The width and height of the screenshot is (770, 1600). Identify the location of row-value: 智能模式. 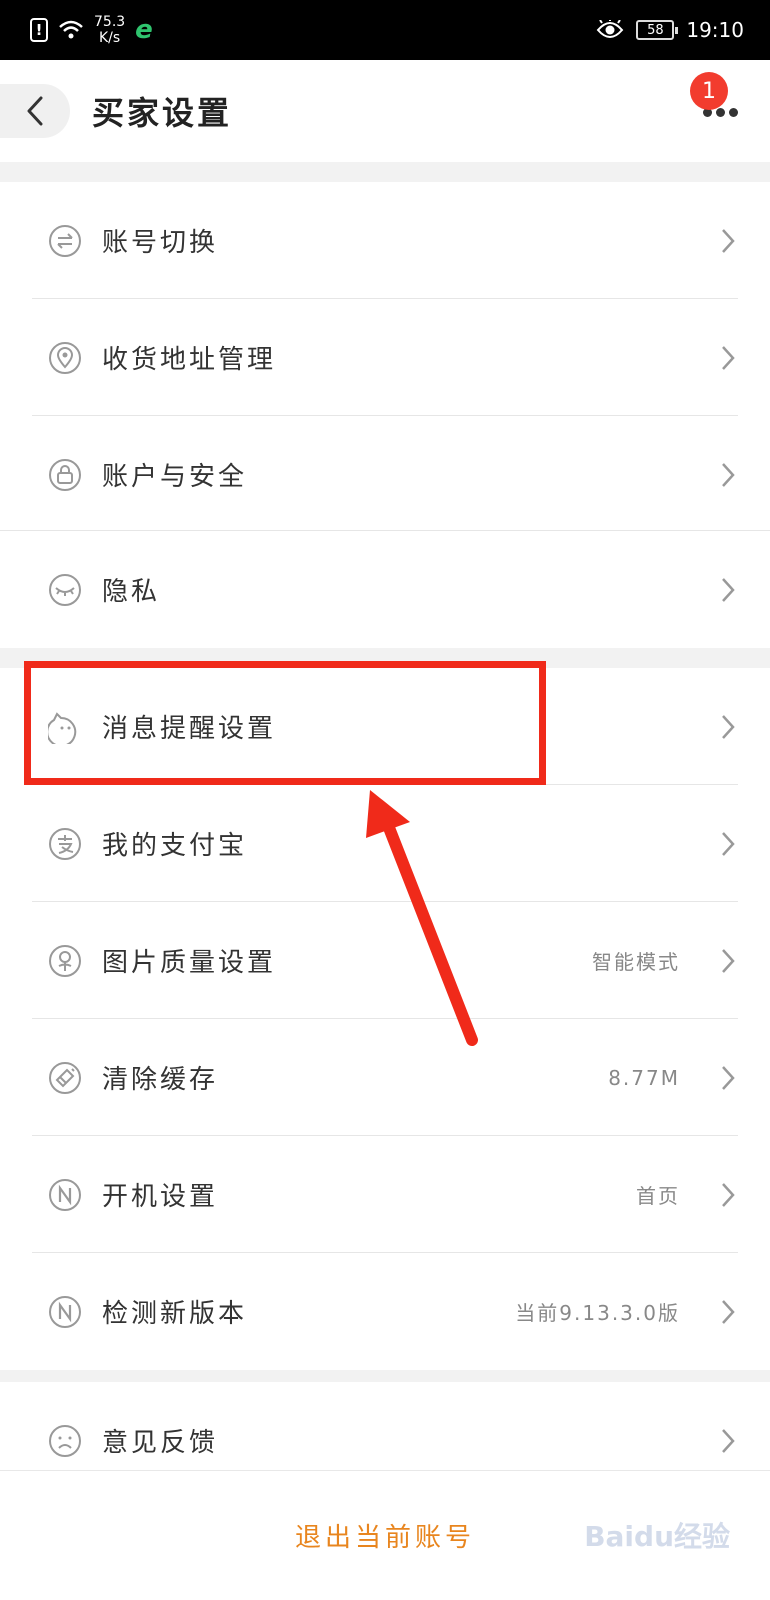
(636, 962).